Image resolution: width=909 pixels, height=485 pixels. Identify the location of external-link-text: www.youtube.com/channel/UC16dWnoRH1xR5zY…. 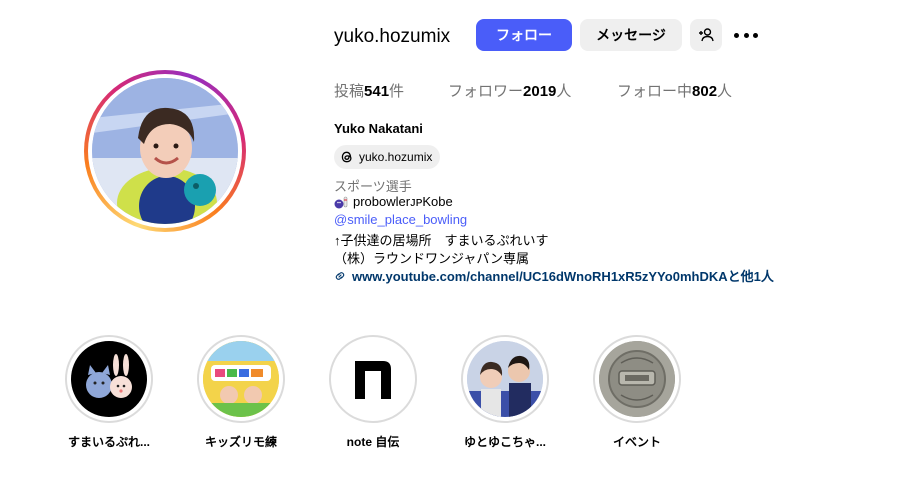
(563, 276).